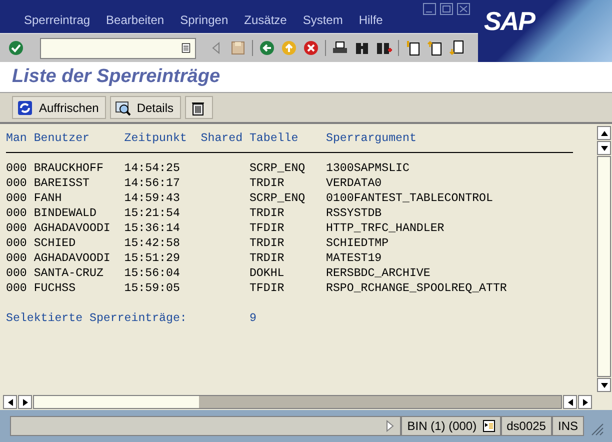  Describe the element at coordinates (451, 426) in the screenshot. I see `system-field: BIN (1) (000)` at that location.